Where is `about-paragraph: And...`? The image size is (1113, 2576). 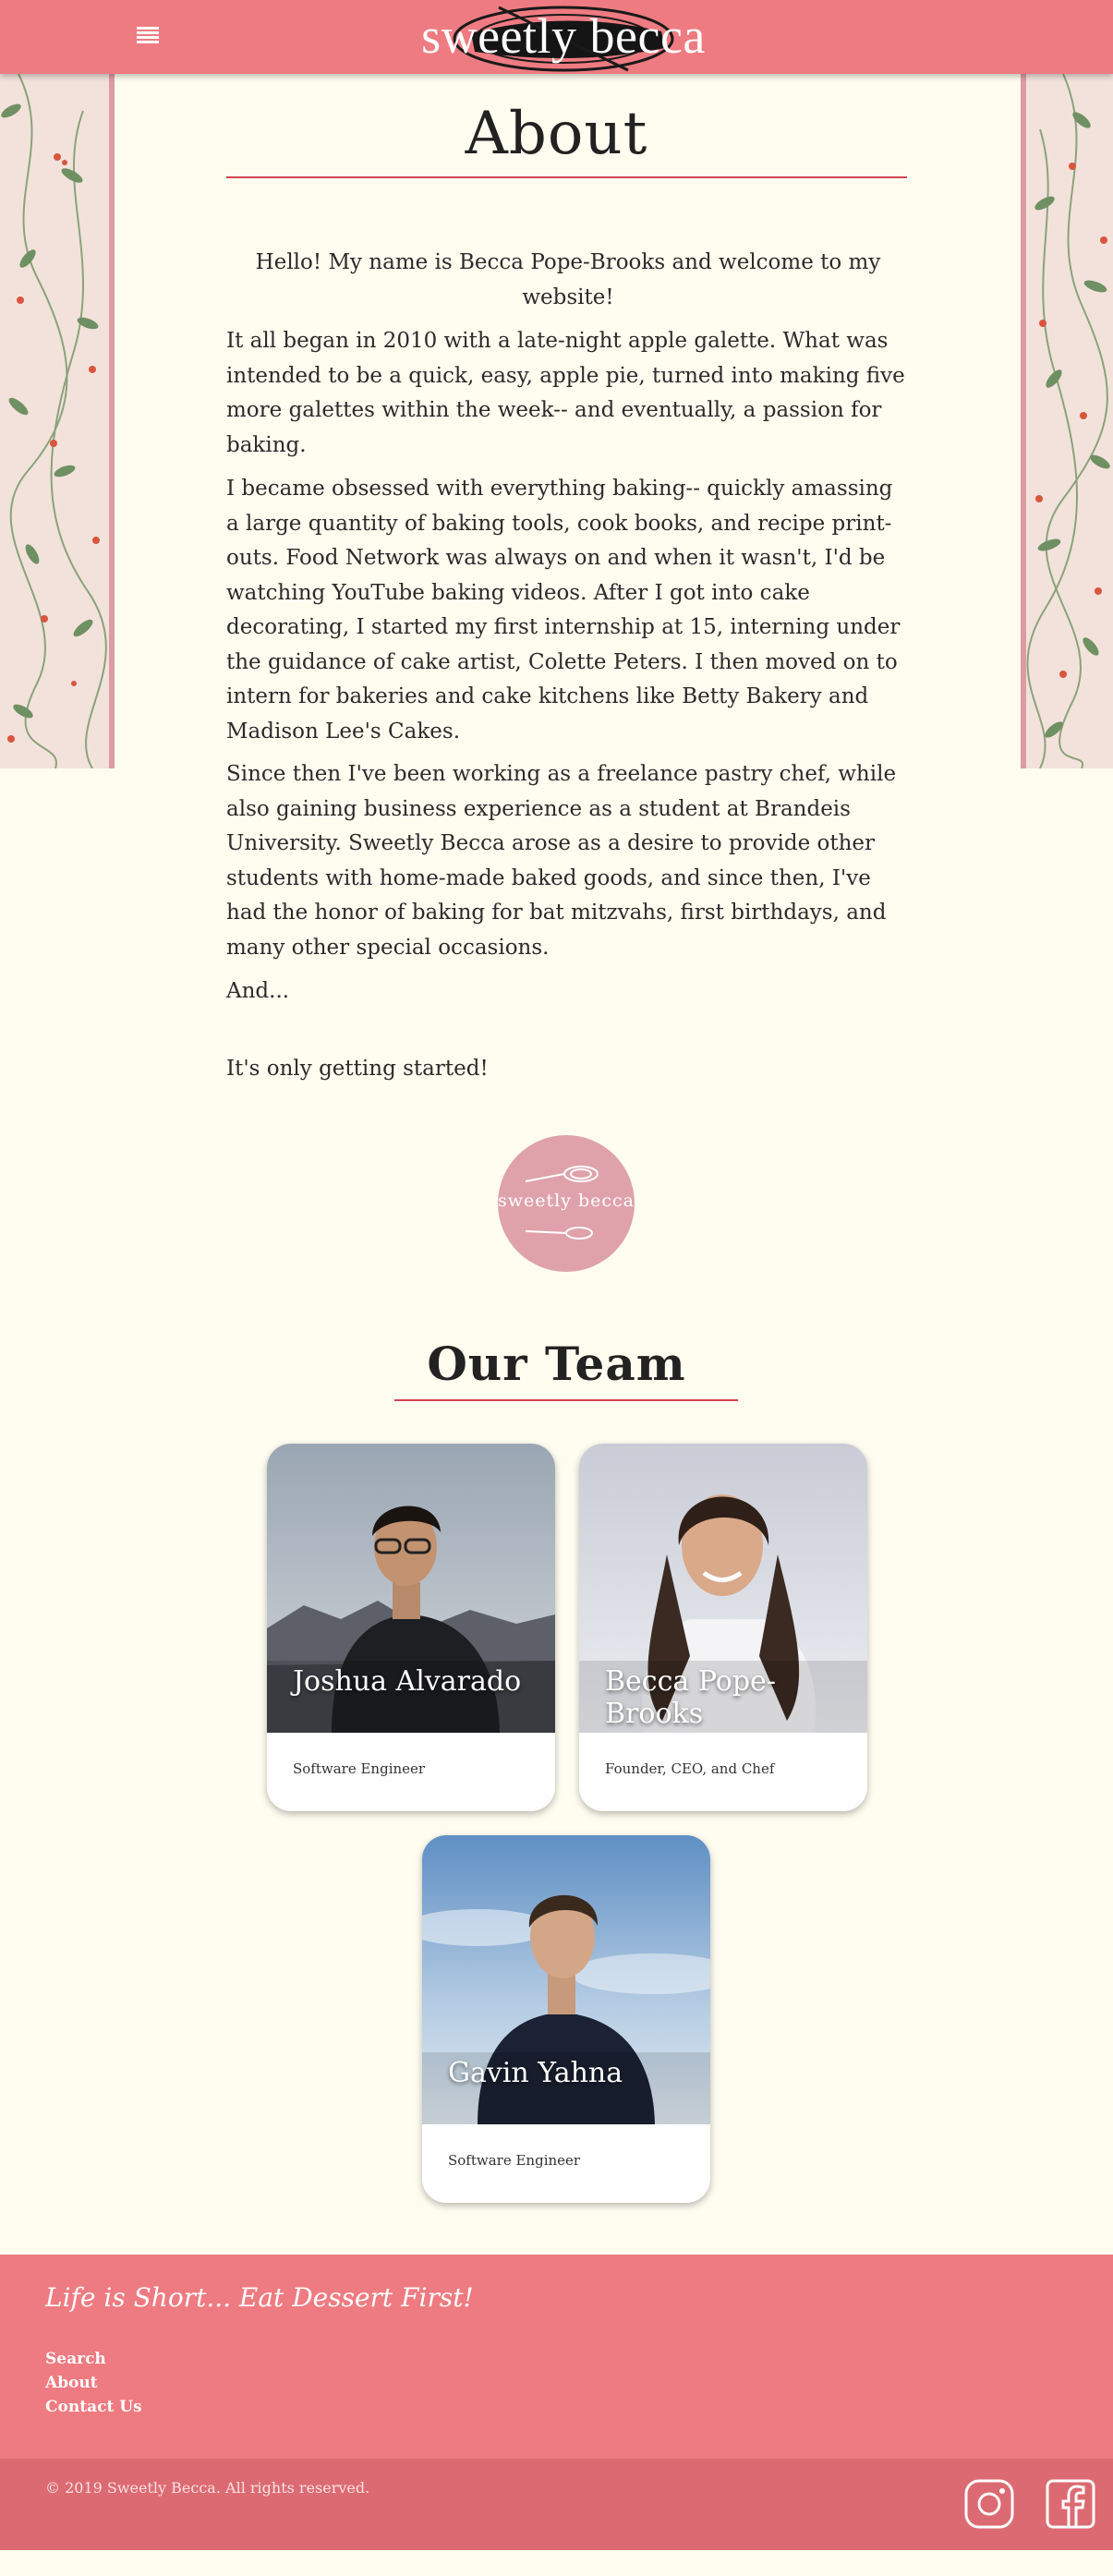
about-paragraph: And... is located at coordinates (258, 991).